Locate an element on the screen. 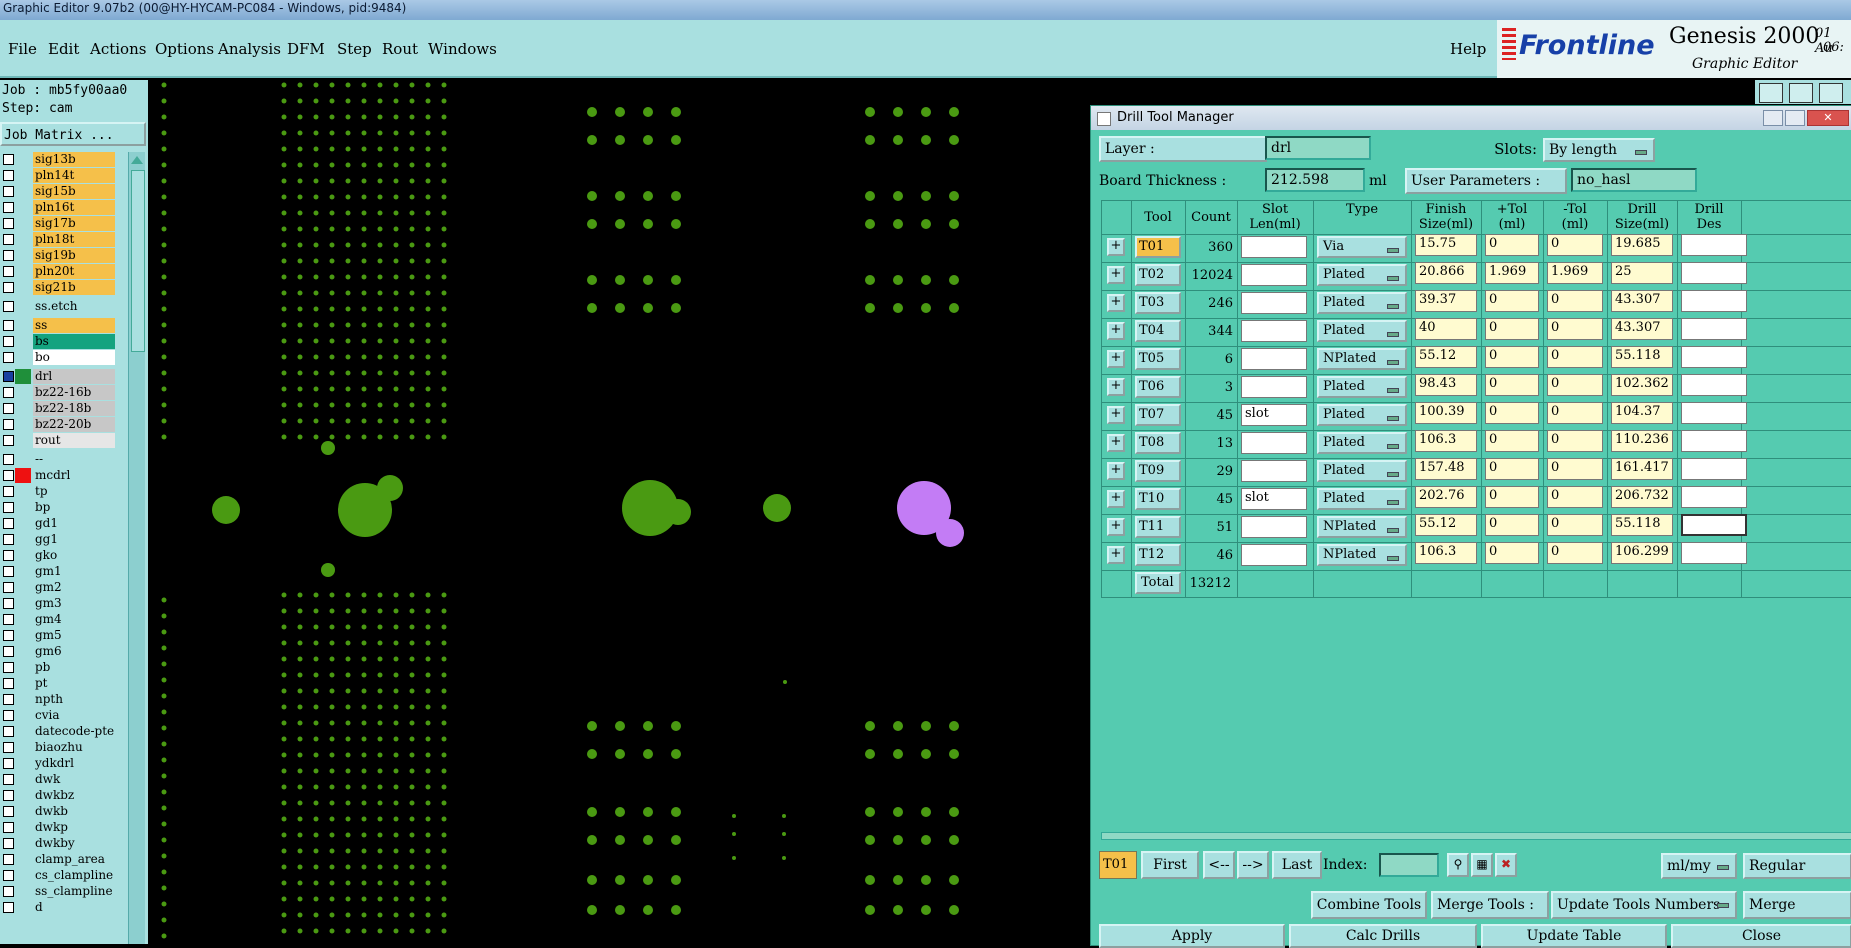  slot-length-field: slot is located at coordinates (1274, 415).